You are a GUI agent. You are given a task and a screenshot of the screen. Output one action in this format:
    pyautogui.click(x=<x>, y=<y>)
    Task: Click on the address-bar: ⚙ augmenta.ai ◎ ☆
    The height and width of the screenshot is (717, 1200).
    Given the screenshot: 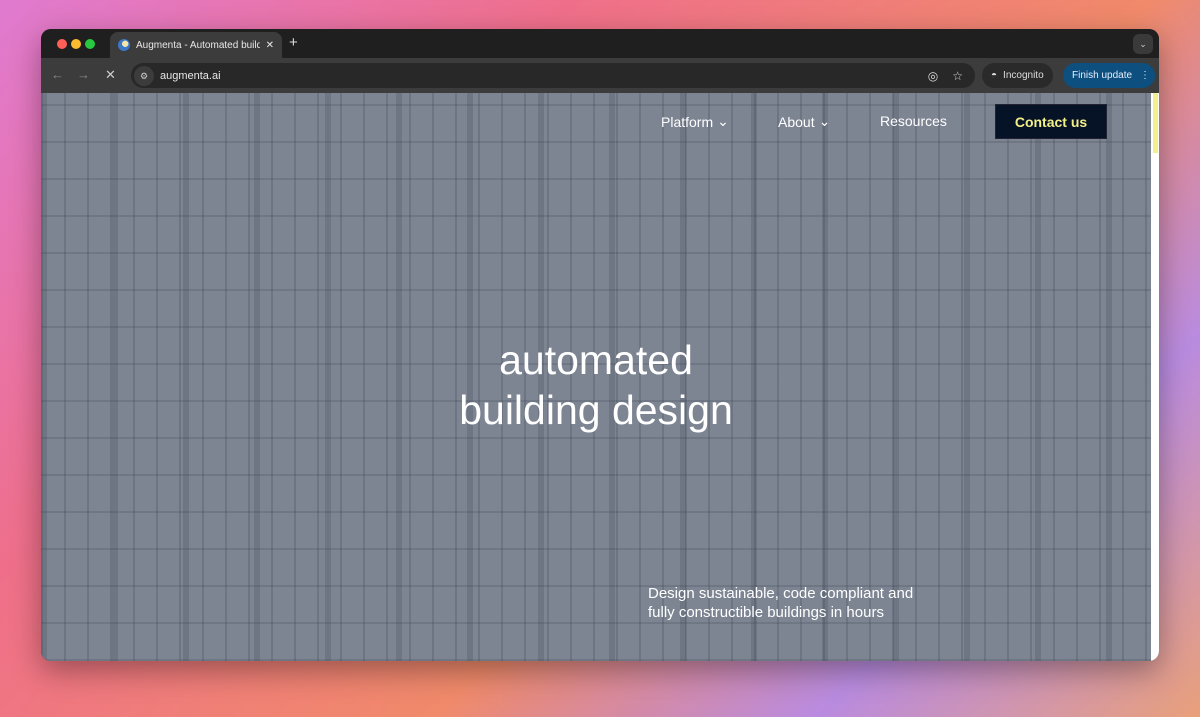 What is the action you would take?
    pyautogui.click(x=553, y=75)
    